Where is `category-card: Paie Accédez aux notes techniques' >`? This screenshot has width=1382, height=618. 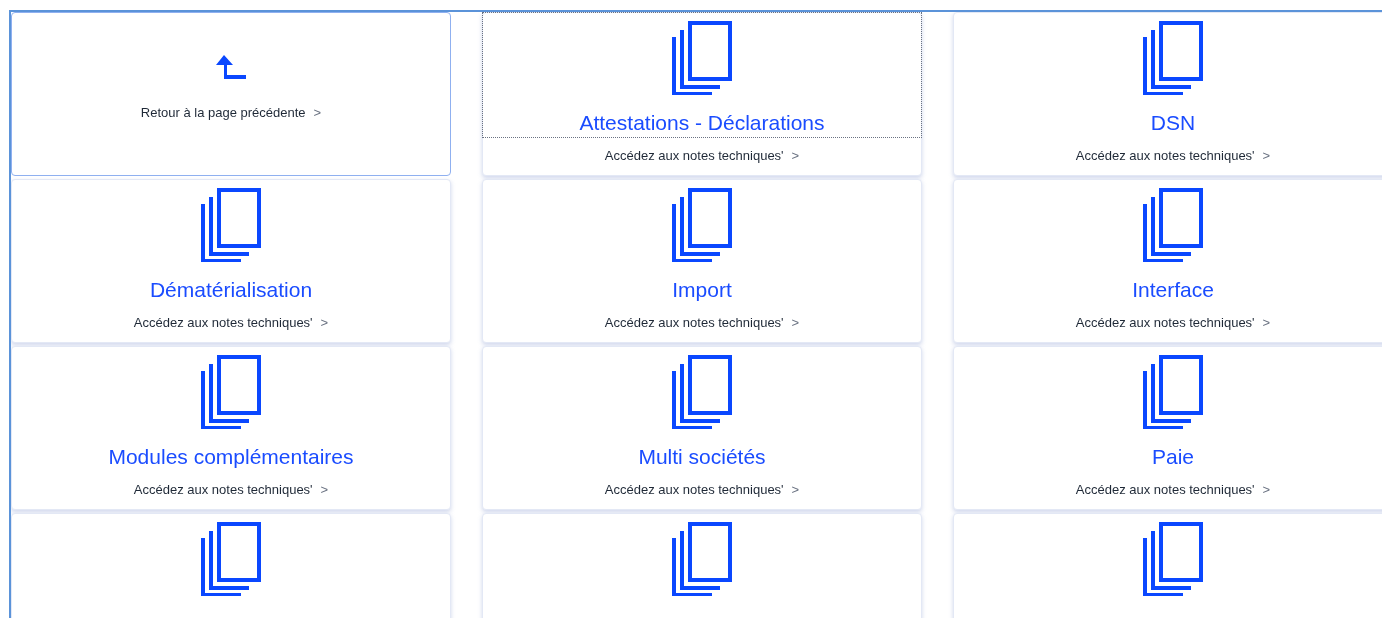 category-card: Paie Accédez aux notes techniques' > is located at coordinates (1167, 428).